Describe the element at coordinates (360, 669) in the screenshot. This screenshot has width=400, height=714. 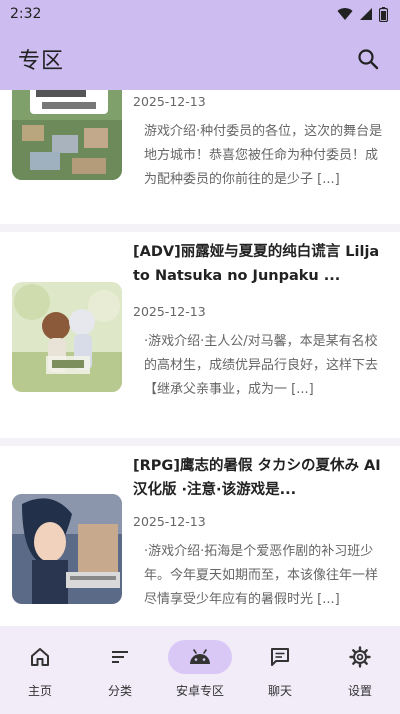
I see `nav-item-settings: 设置` at that location.